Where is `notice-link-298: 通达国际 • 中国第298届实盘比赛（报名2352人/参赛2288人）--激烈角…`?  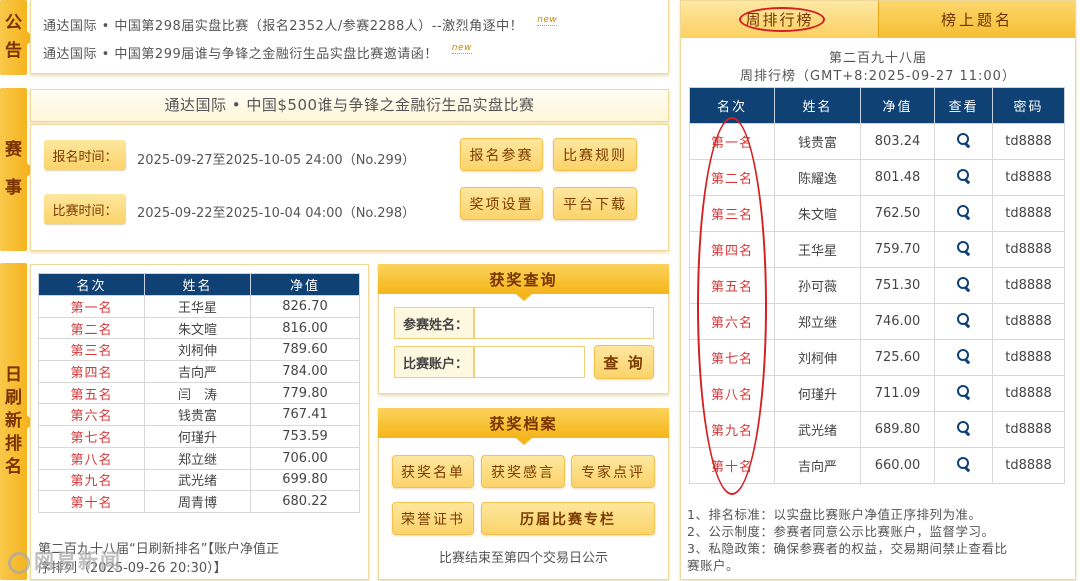
notice-link-298: 通达国际 • 中国第298届实盘比赛（报名2352人/参赛2288人）--激烈角… is located at coordinates (283, 26).